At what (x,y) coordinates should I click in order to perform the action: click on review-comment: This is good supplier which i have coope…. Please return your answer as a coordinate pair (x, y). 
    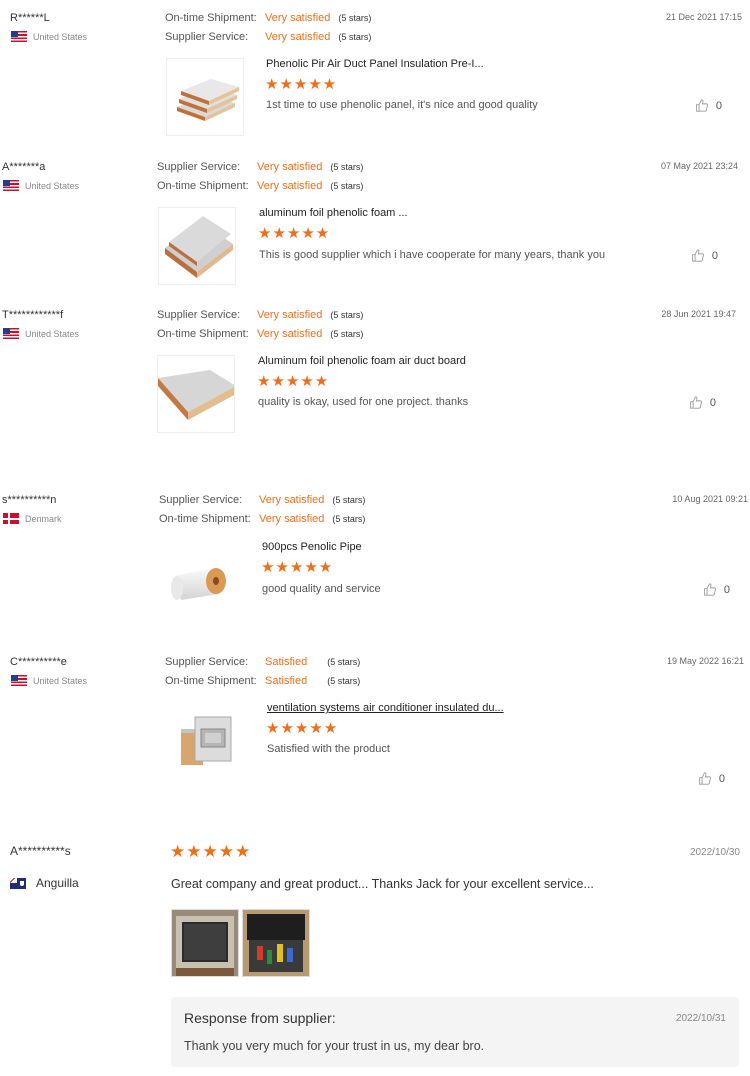
    Looking at the image, I should click on (432, 255).